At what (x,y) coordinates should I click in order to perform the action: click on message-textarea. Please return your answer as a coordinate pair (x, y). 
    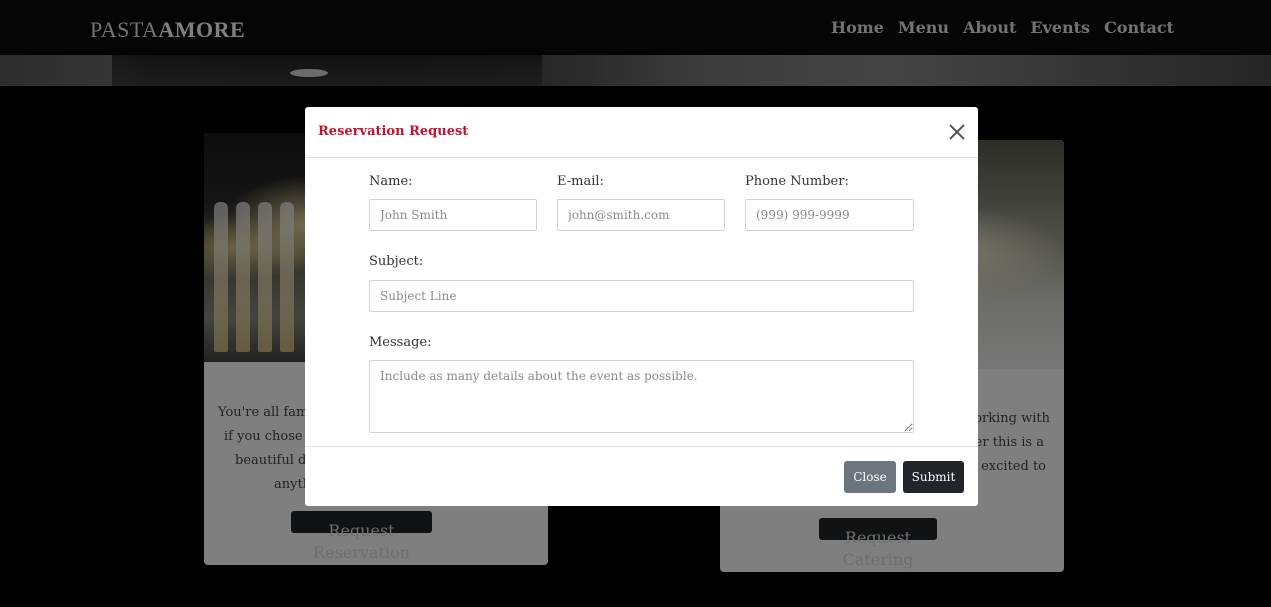
    Looking at the image, I should click on (641, 396).